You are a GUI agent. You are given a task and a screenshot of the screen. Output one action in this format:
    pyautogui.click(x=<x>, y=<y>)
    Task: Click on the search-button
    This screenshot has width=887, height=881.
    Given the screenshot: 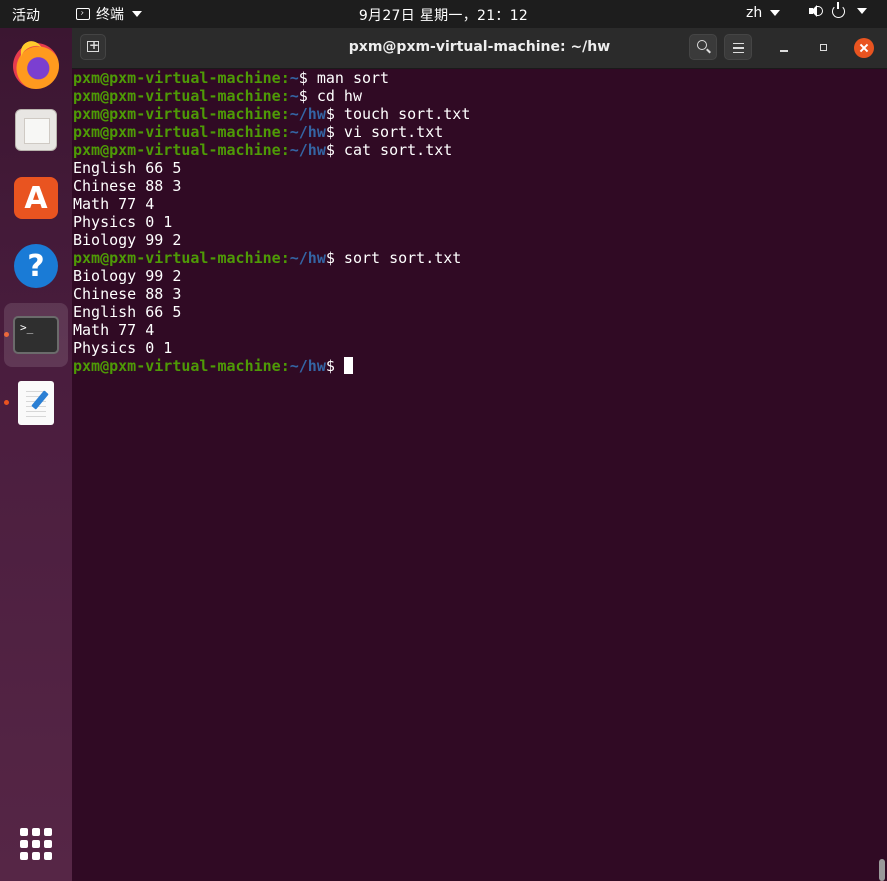 What is the action you would take?
    pyautogui.click(x=703, y=47)
    